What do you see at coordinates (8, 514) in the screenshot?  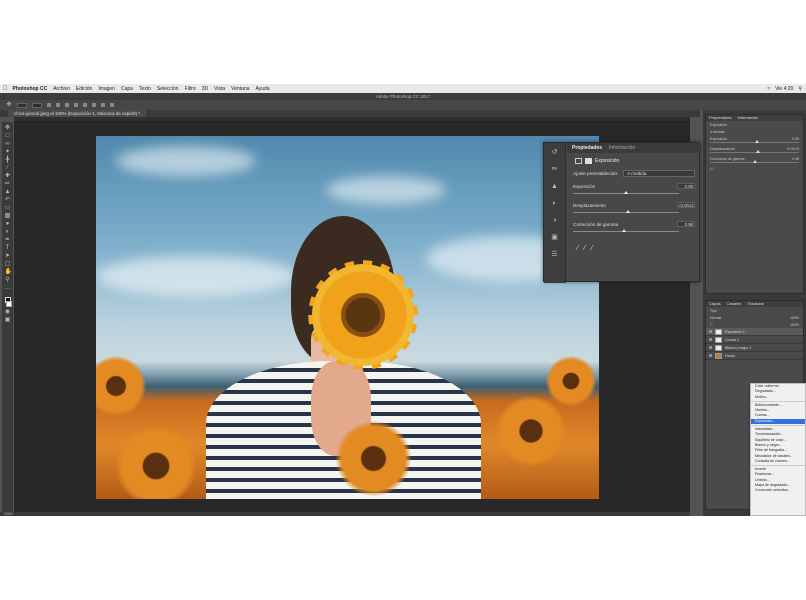 I see `zoom-level: 100%` at bounding box center [8, 514].